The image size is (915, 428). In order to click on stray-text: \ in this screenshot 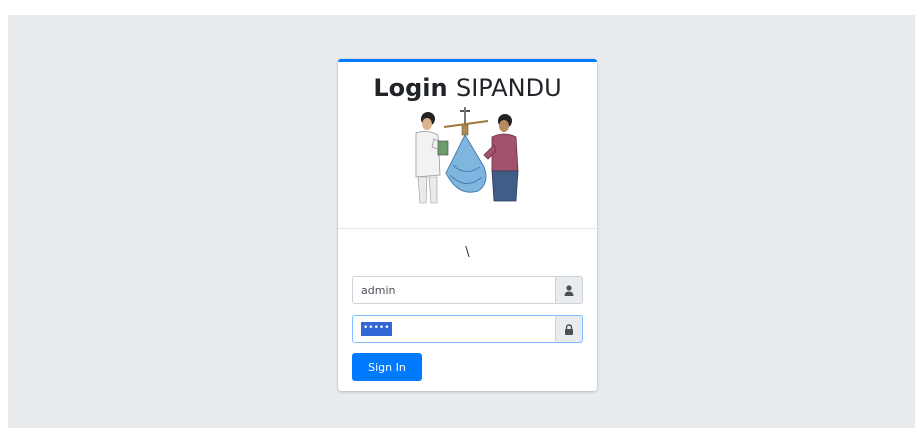, I will do `click(467, 252)`.